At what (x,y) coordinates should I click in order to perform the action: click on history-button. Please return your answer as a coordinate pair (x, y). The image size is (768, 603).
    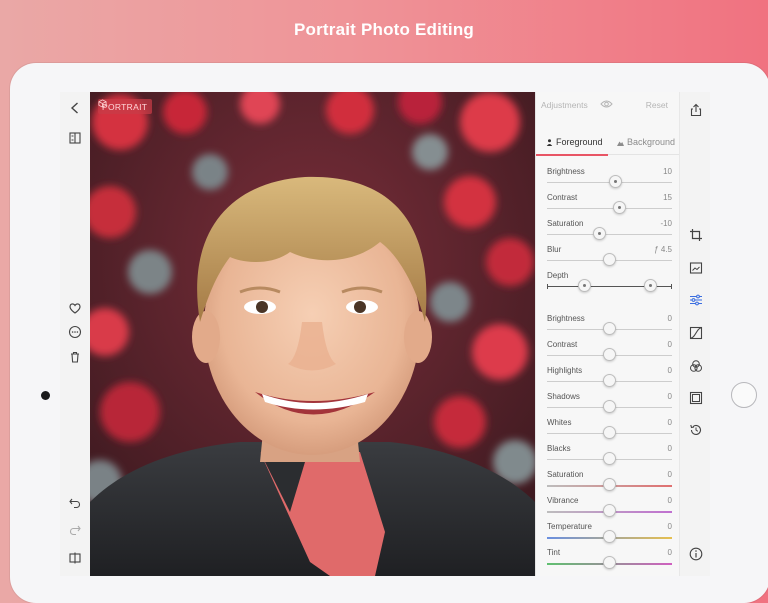
    Looking at the image, I should click on (696, 430).